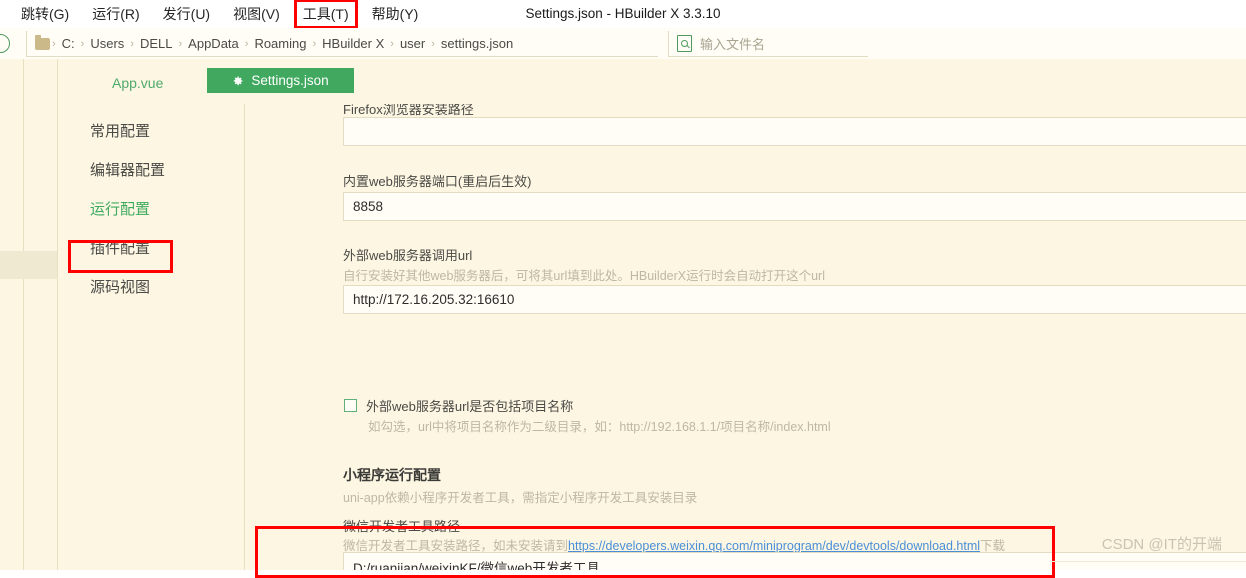 The image size is (1246, 578). I want to click on menu-bar: 跳转(G) 运行(R) 发行(U) 视图(V) 工具(T) 帮助(Y), so click(623, 14).